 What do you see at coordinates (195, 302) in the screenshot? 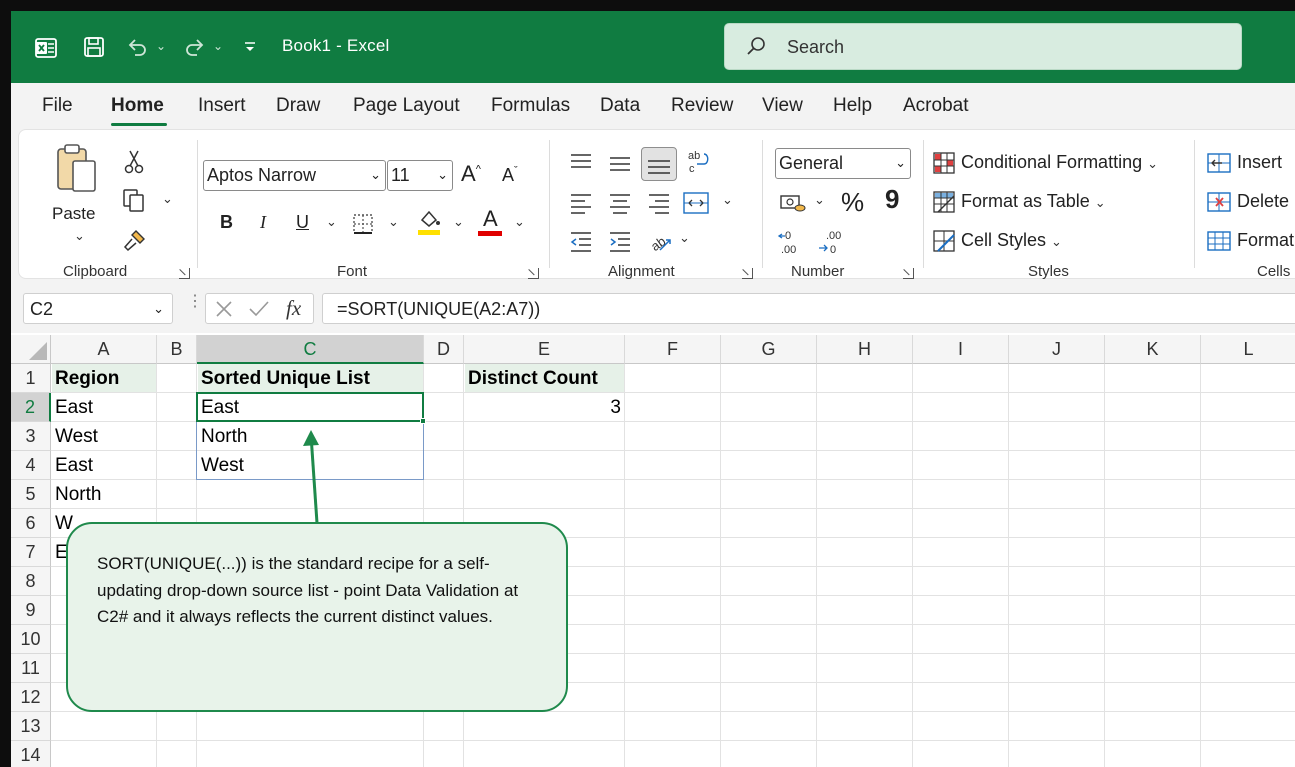
I see `more-options-icon: ⋮` at bounding box center [195, 302].